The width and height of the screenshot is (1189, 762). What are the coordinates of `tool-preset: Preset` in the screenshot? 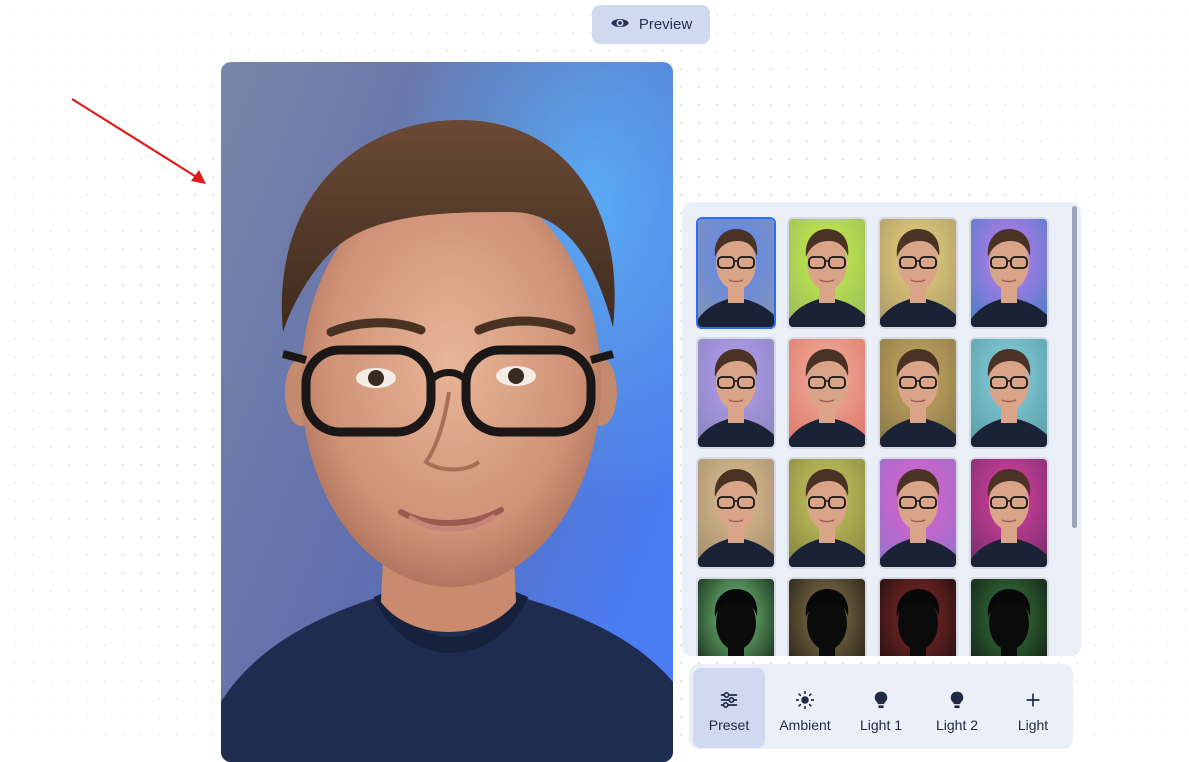 It's located at (729, 708).